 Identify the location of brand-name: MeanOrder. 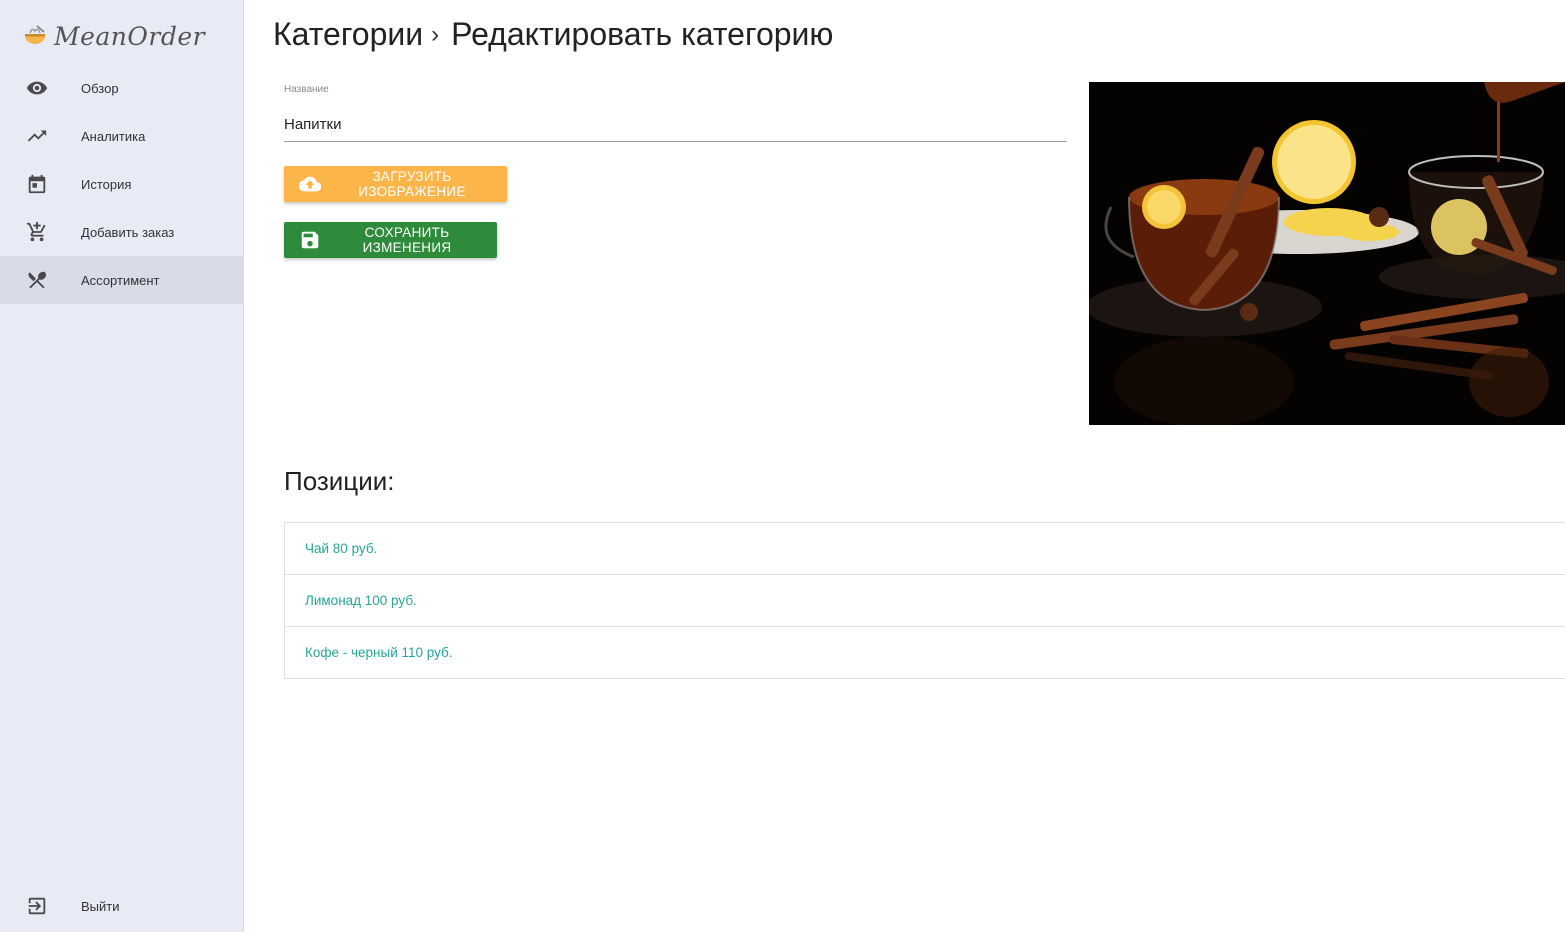
(130, 36).